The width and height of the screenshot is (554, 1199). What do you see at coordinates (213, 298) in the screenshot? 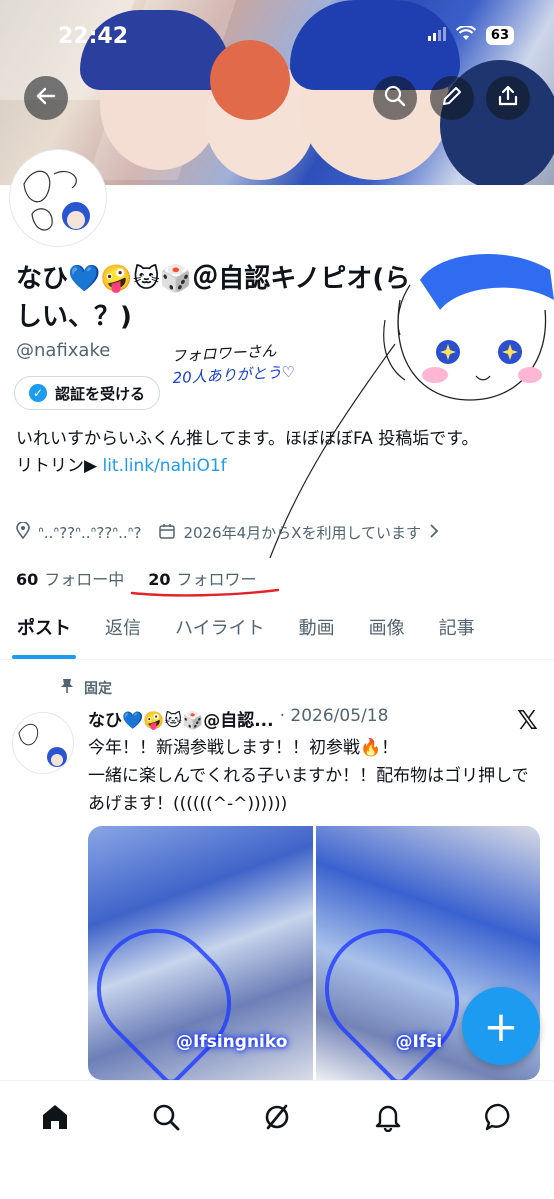
I see `display-name: なひ💙🤪🐱🎲＠自認キノピオ(らしい、？)` at bounding box center [213, 298].